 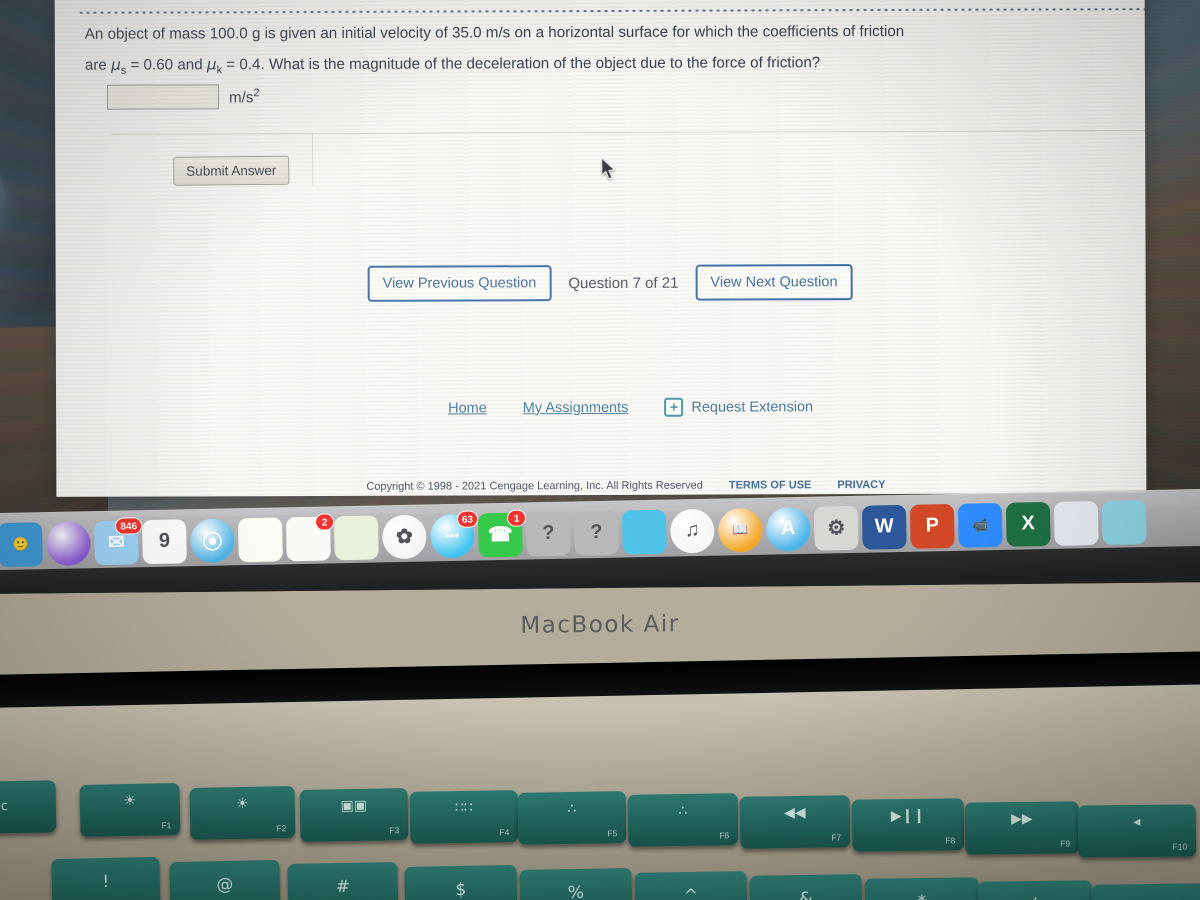 I want to click on key-f10: ◂ F10, so click(x=1137, y=831).